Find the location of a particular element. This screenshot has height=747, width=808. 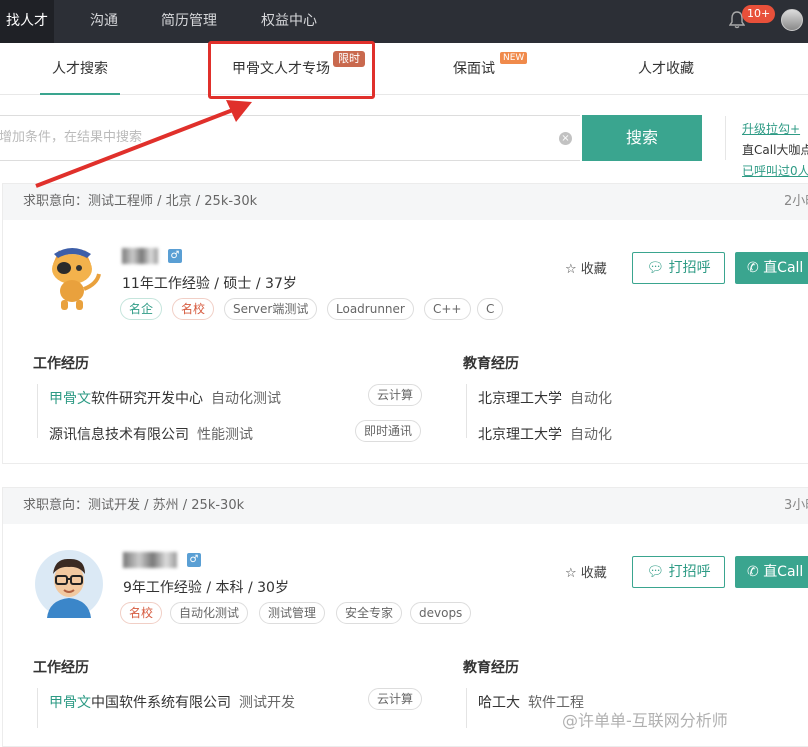

tab-talent-favorites: 人才收藏 is located at coordinates (666, 69).